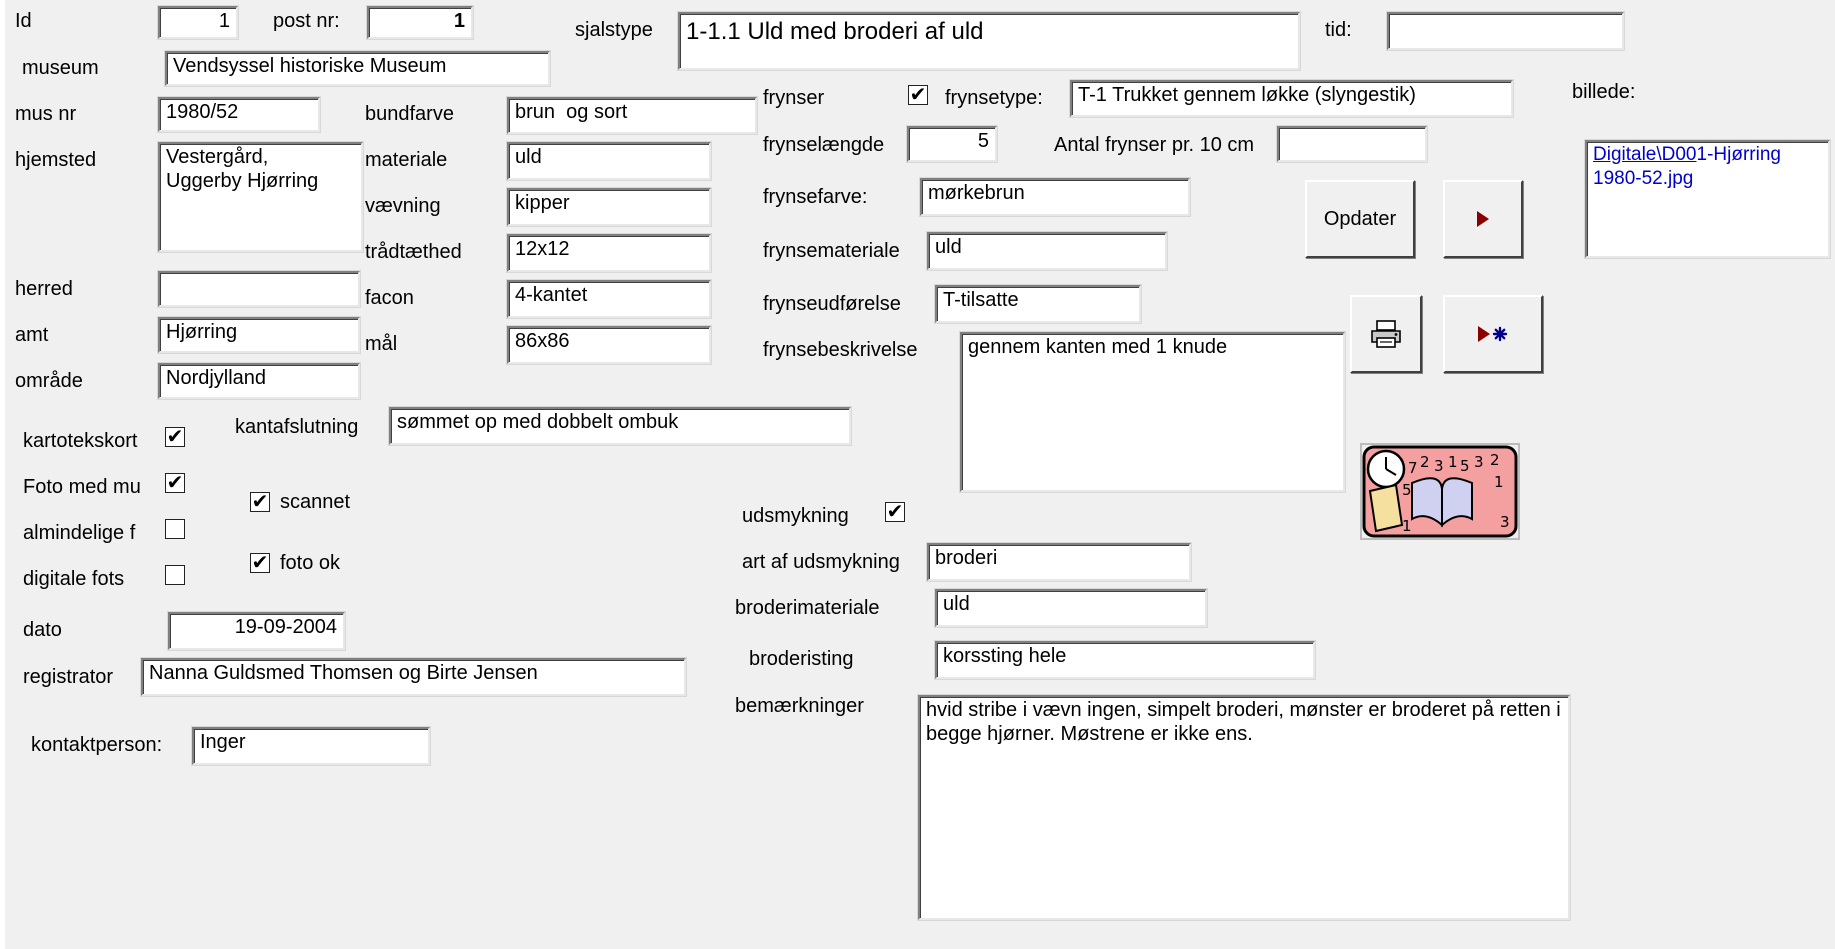  I want to click on label-tid: tid:, so click(1338, 30).